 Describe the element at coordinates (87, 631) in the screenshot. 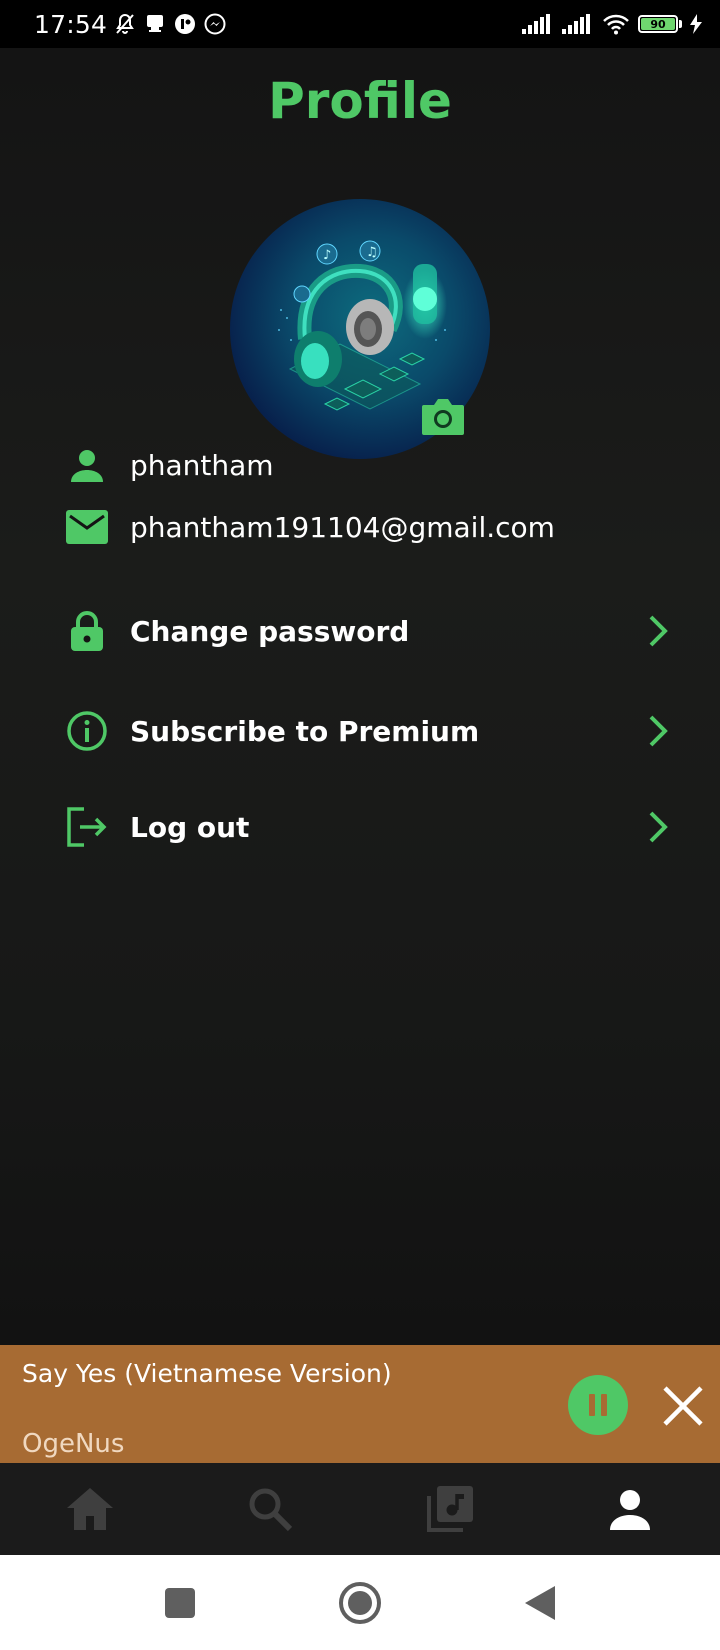

I see `lock-icon` at that location.